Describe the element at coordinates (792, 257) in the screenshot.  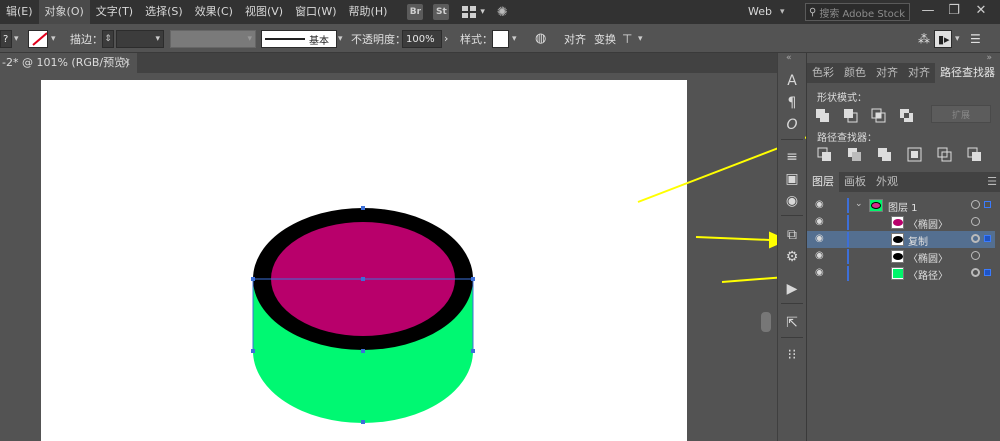
I see `symbols-icon: ⚙` at that location.